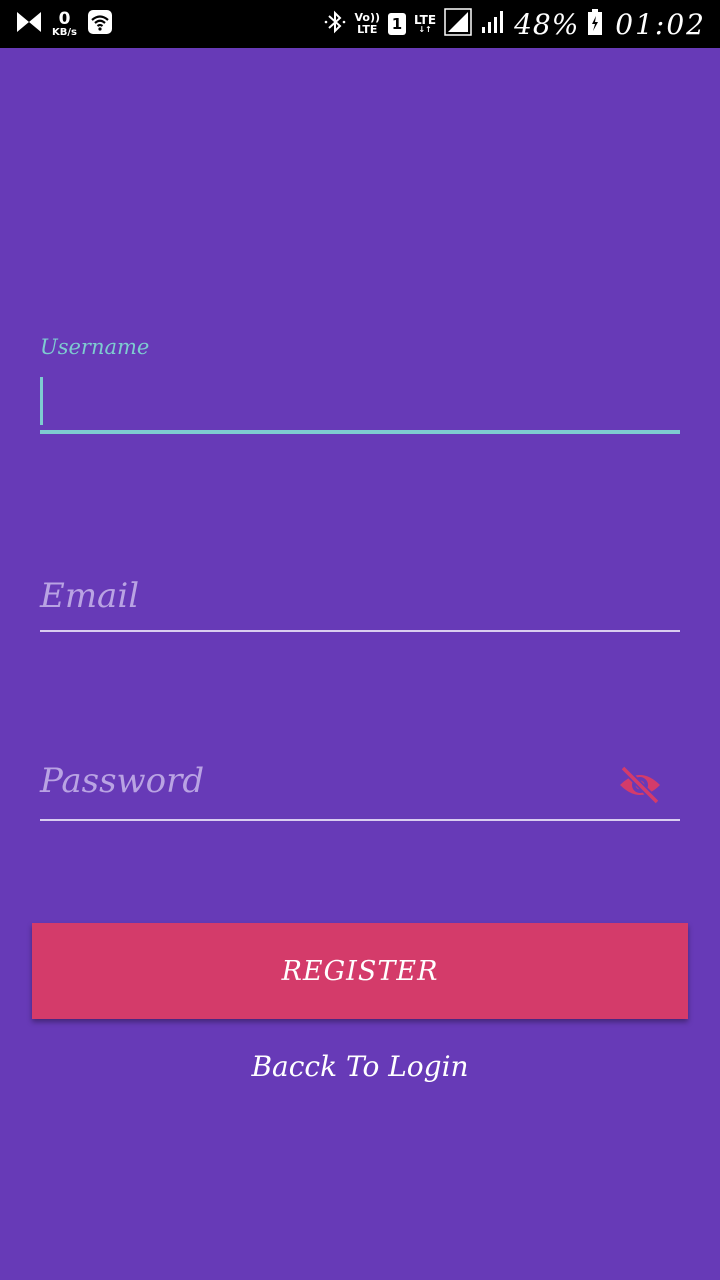 The width and height of the screenshot is (720, 1280). What do you see at coordinates (425, 29) in the screenshot?
I see `lte-arrows: ↓↑` at bounding box center [425, 29].